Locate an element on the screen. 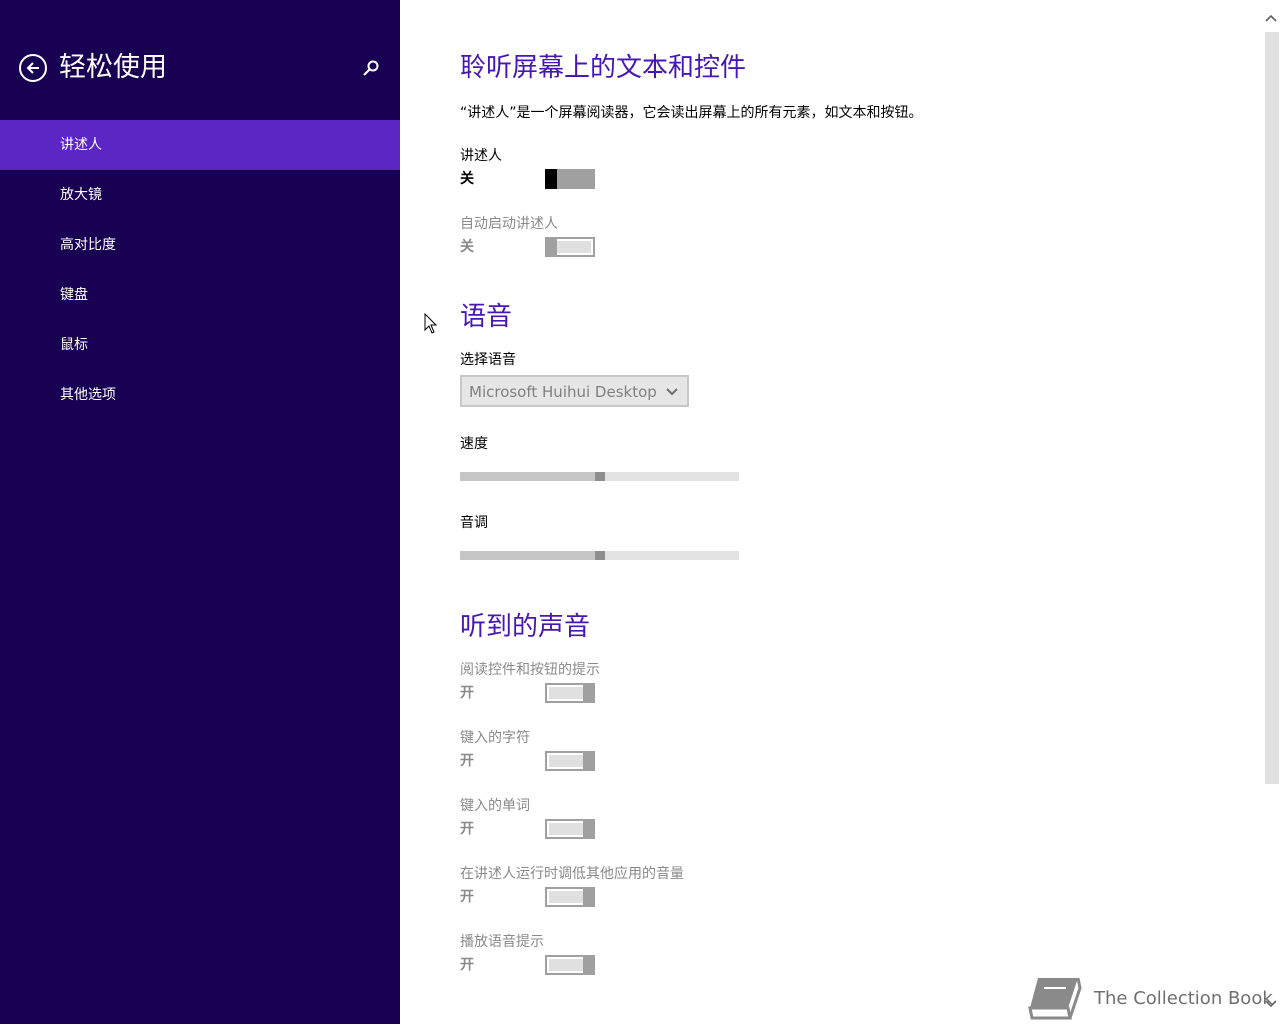 The height and width of the screenshot is (1028, 1280). setting-typed-words: 键入的单词 开 is located at coordinates (660, 819).